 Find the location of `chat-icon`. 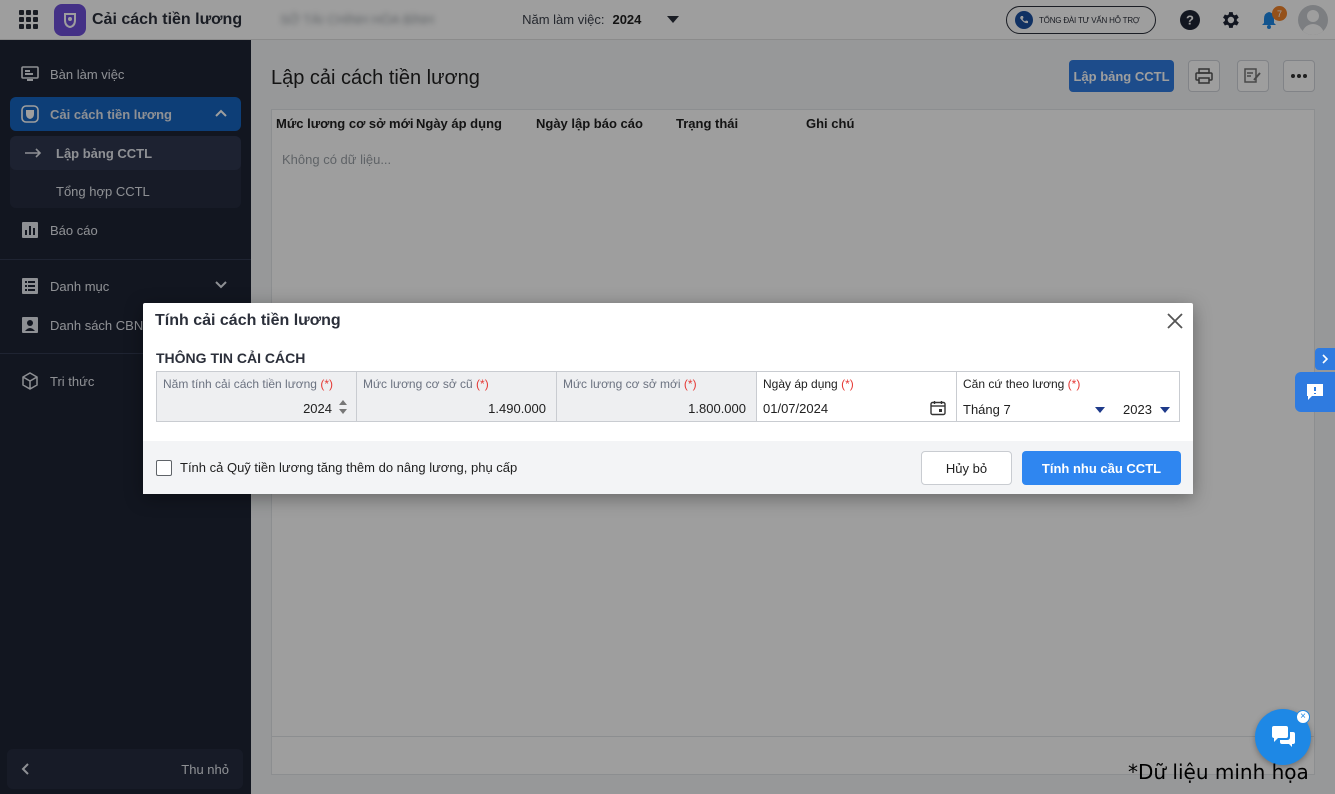

chat-icon is located at coordinates (1283, 736).